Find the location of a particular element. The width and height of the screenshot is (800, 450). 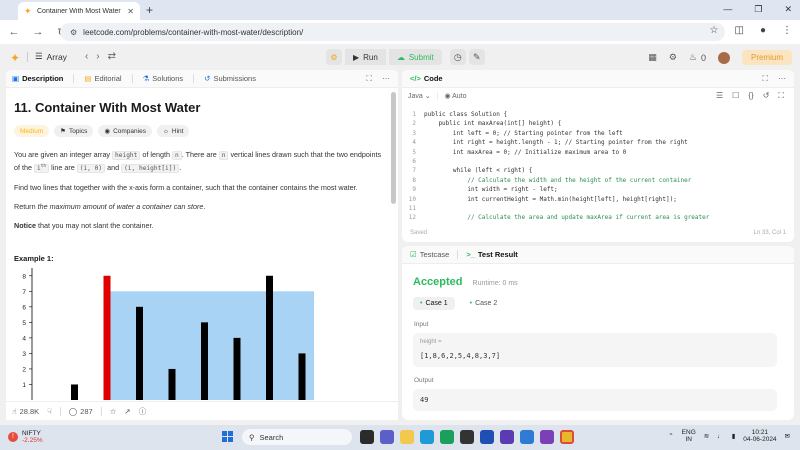

extensions-icon: ◫ is located at coordinates (739, 30).